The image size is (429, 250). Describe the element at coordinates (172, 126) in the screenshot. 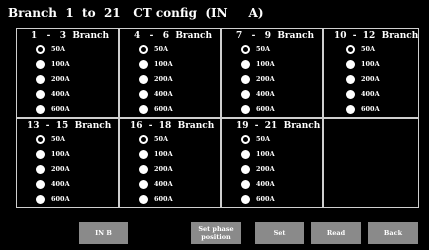

I see `branch-group-label: 16 - 18 Branch` at that location.